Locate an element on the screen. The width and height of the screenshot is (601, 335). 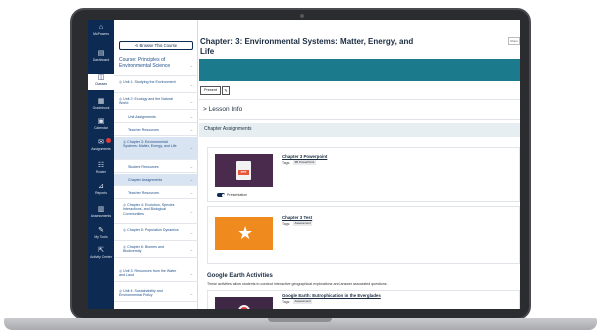
notification-dot is located at coordinates (108, 140).